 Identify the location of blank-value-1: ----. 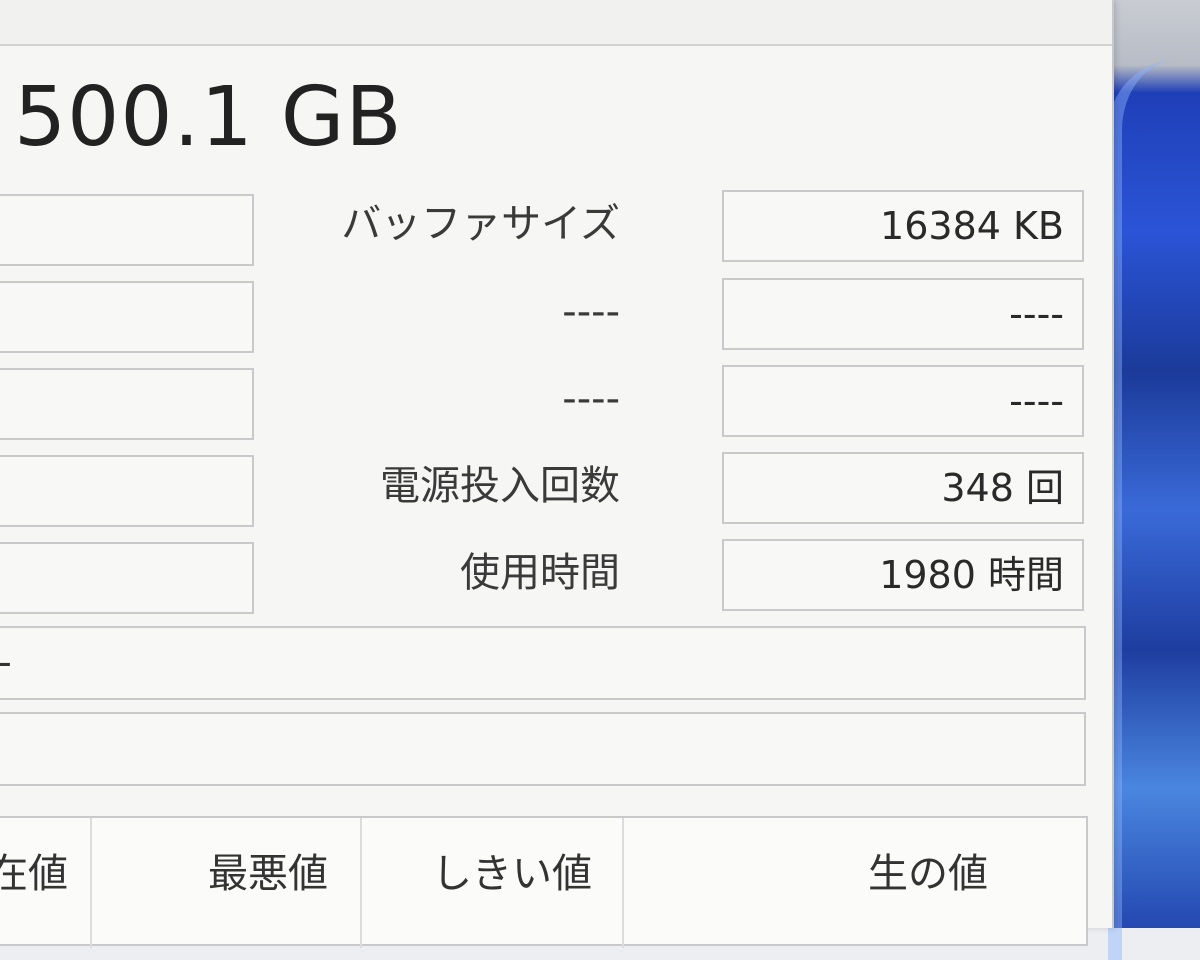
(1036, 314).